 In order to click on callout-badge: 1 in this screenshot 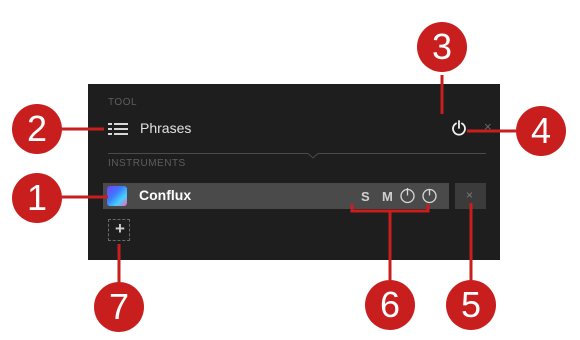, I will do `click(37, 198)`.